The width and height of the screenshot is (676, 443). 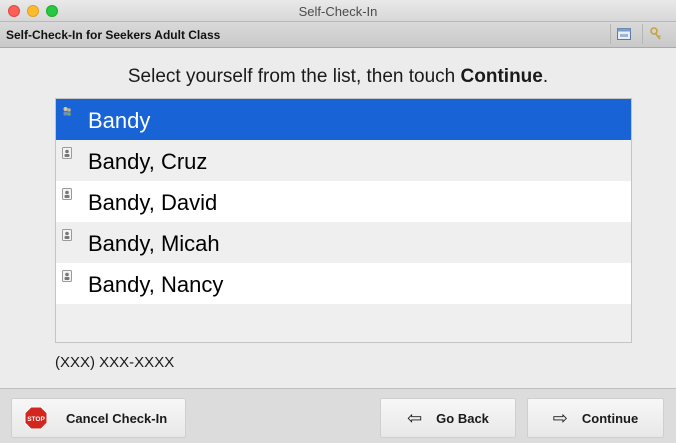 I want to click on go-back-button: ⇦ Go Back, so click(x=448, y=418).